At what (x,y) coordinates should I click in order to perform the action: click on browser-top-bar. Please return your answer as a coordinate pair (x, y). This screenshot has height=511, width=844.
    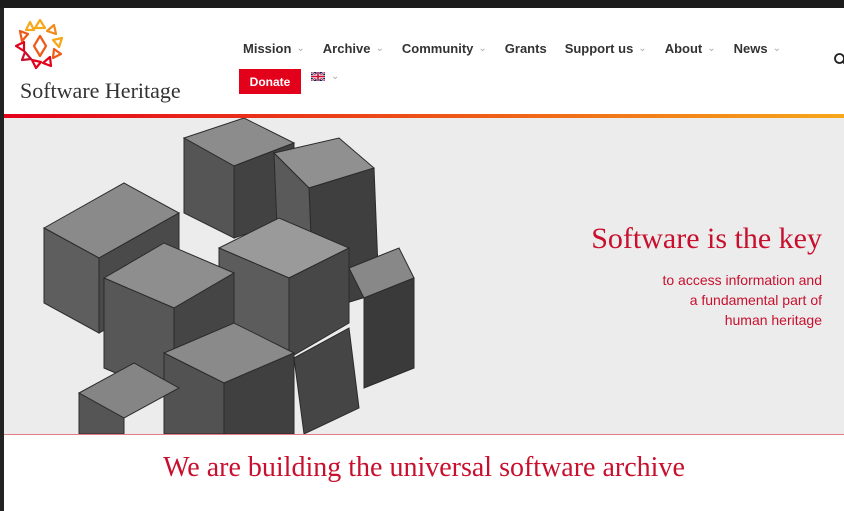
    Looking at the image, I should click on (422, 4).